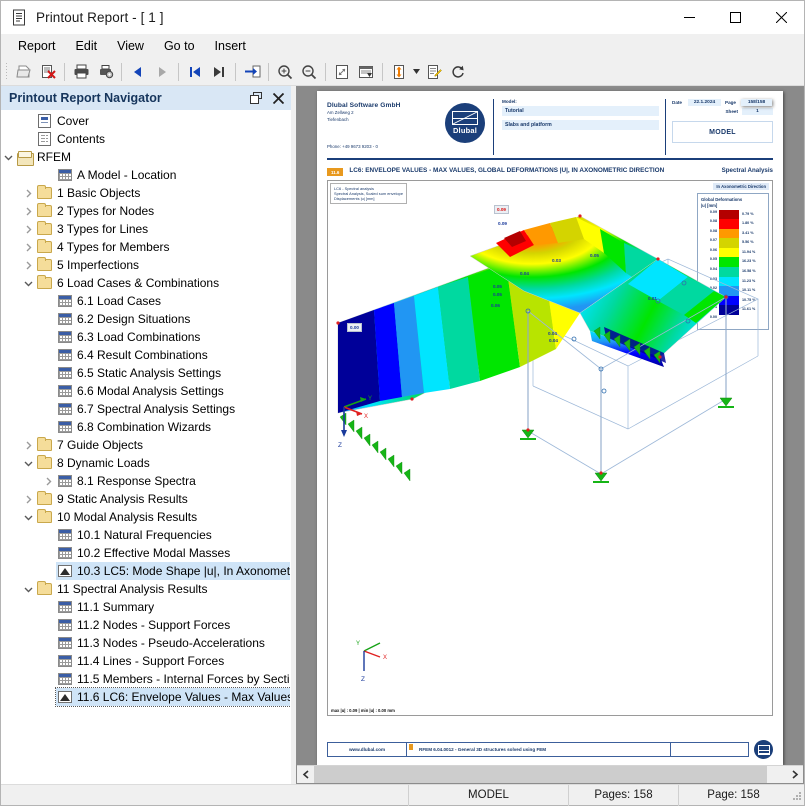 The image size is (805, 806). Describe the element at coordinates (37, 46) in the screenshot. I see `menu-report: Report` at that location.